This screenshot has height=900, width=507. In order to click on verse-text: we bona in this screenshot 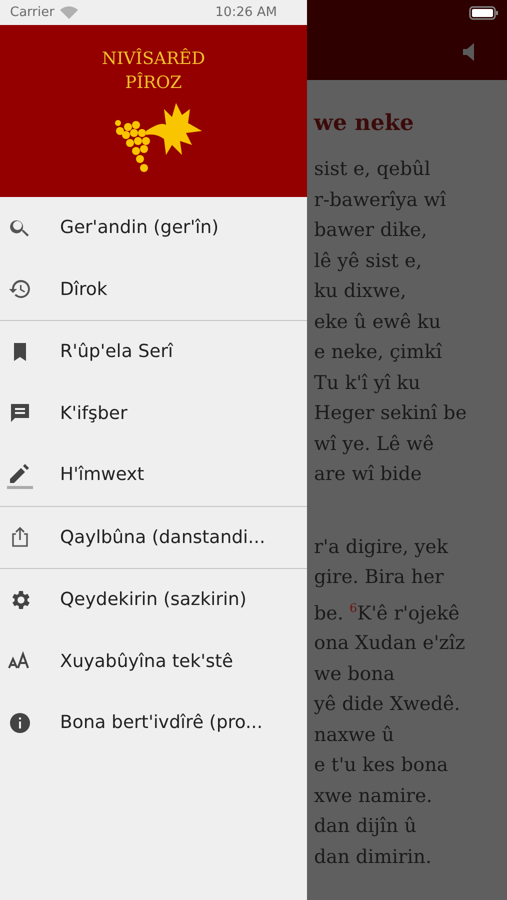, I will do `click(355, 674)`.